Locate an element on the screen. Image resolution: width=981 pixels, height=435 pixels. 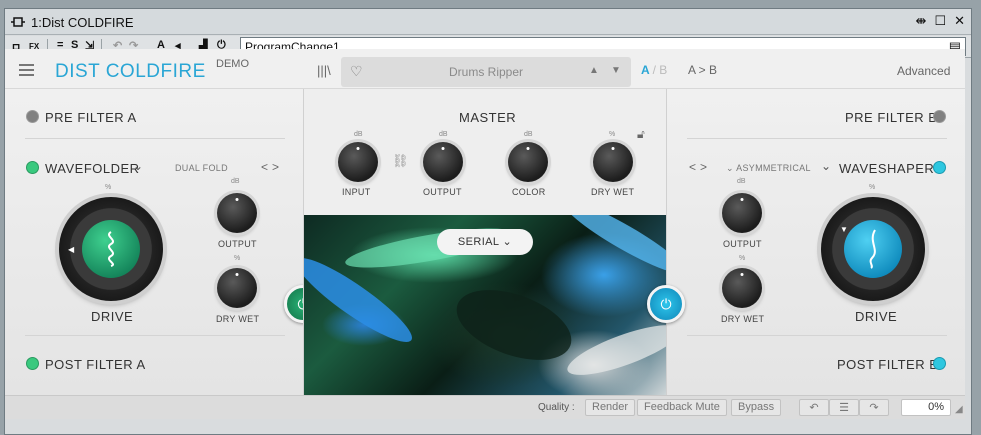
input-unit: dB is located at coordinates (358, 134).